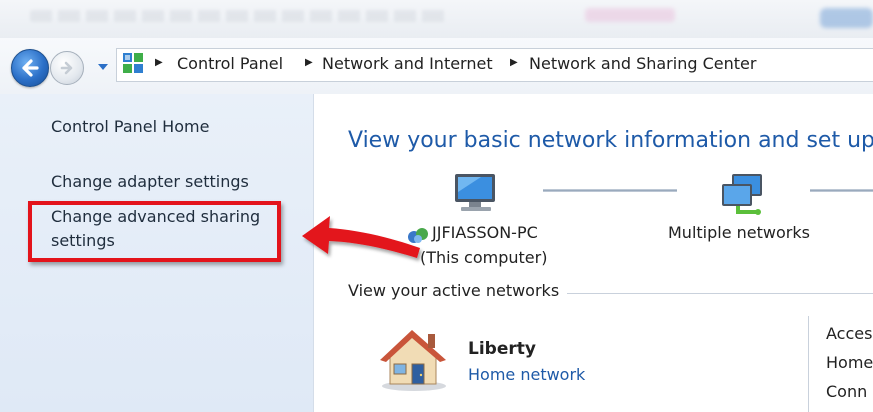  What do you see at coordinates (847, 391) in the screenshot?
I see `connections-label: Conn` at bounding box center [847, 391].